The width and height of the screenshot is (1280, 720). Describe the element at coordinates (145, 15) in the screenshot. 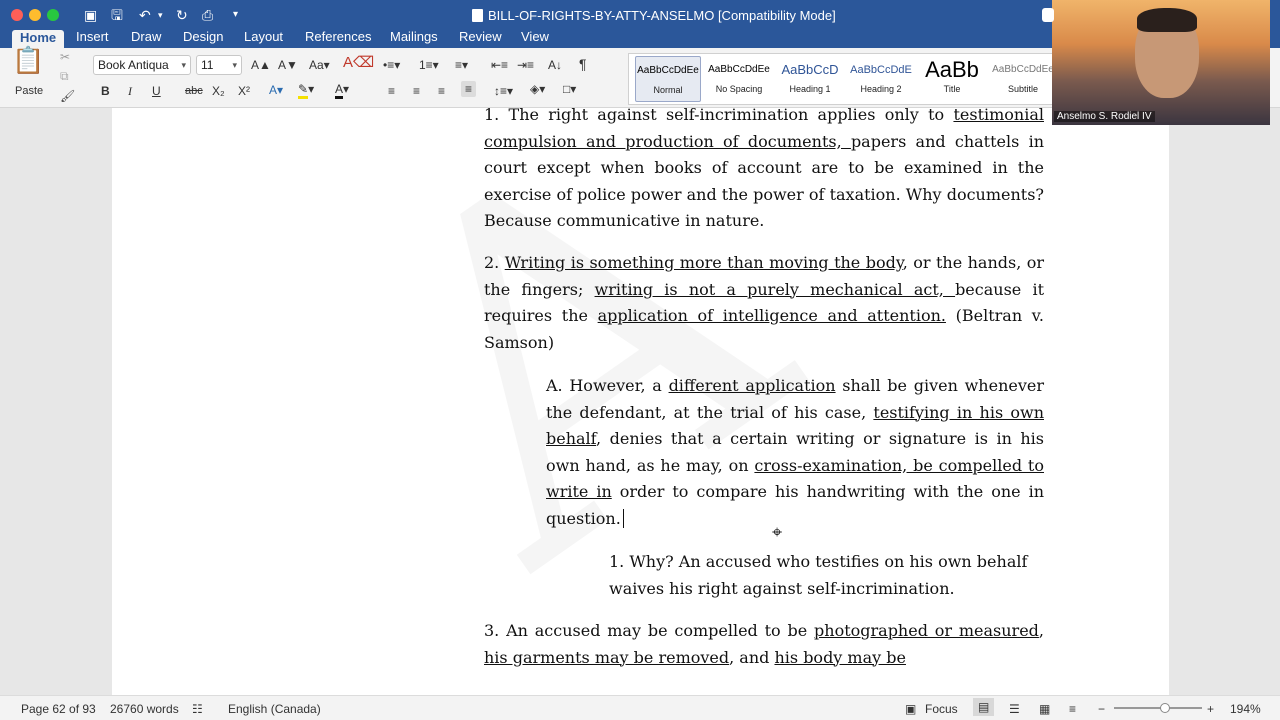

I see `undo-icon: ↶` at that location.